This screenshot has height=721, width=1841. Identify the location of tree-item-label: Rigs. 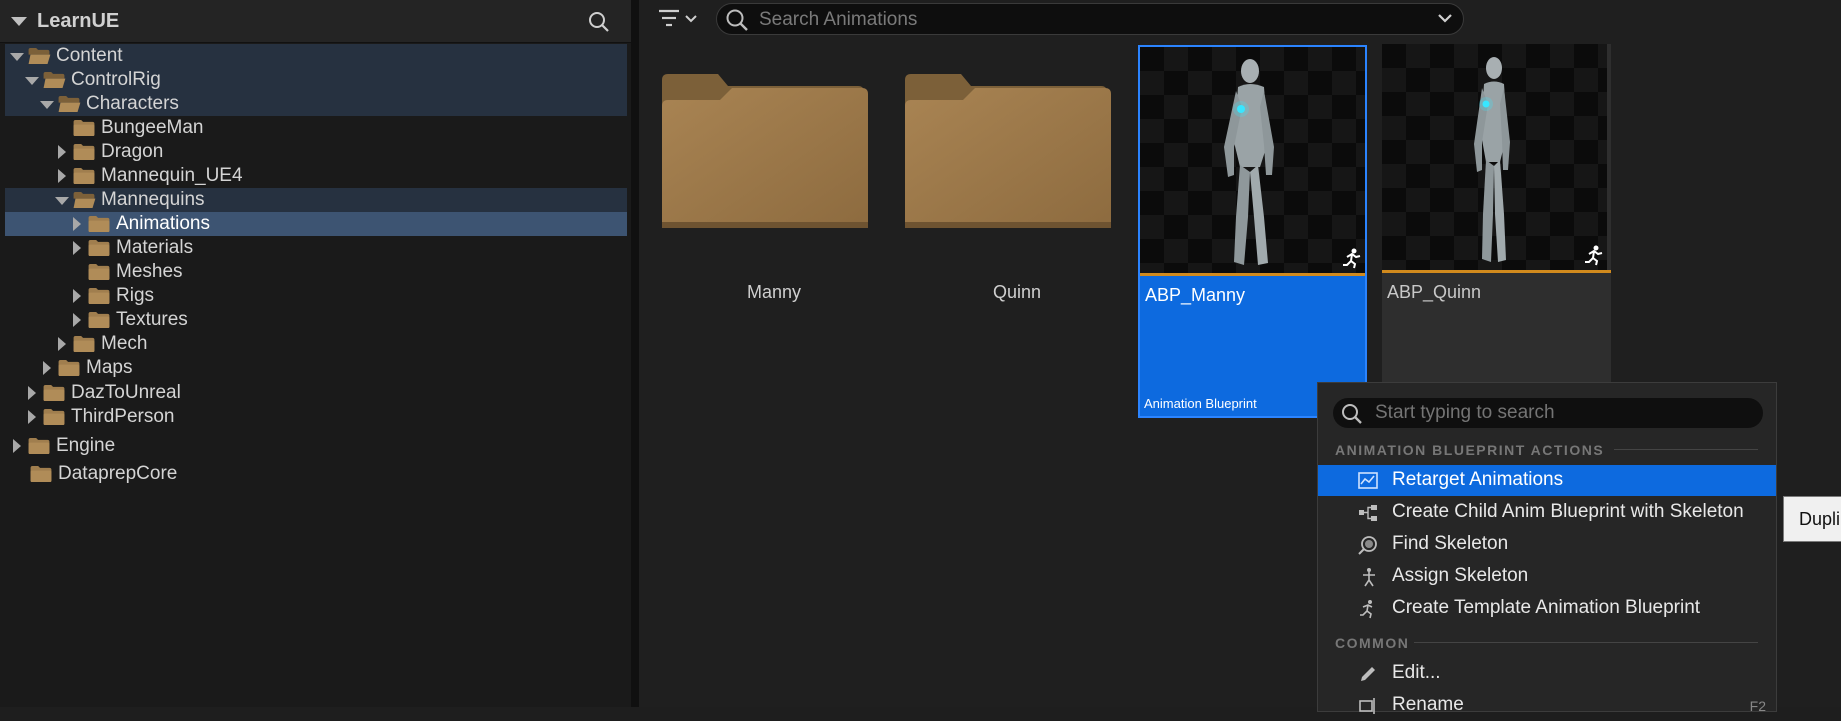
(135, 295).